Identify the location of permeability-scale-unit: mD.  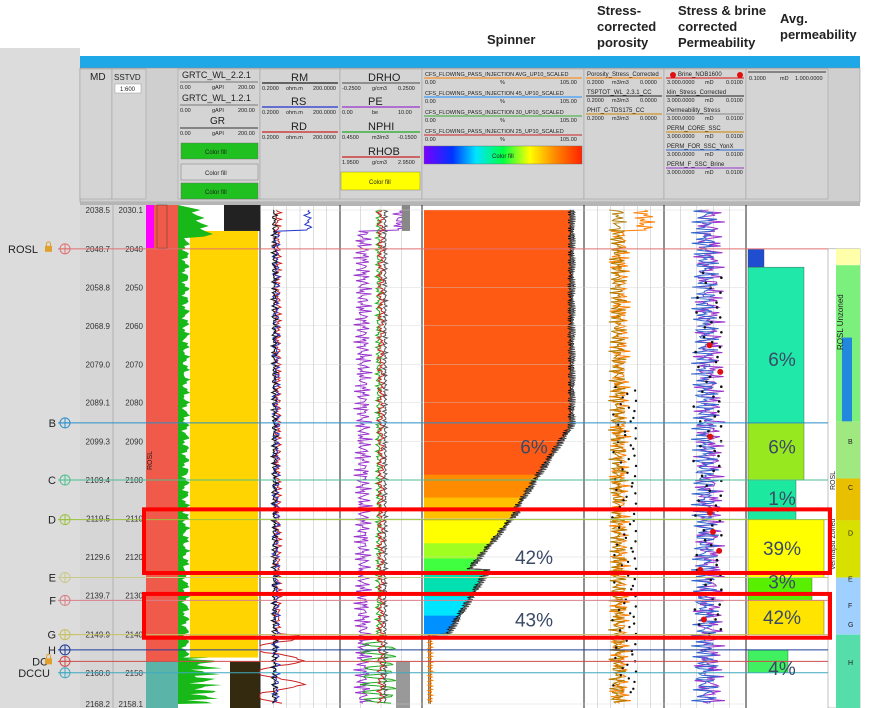
(709, 173).